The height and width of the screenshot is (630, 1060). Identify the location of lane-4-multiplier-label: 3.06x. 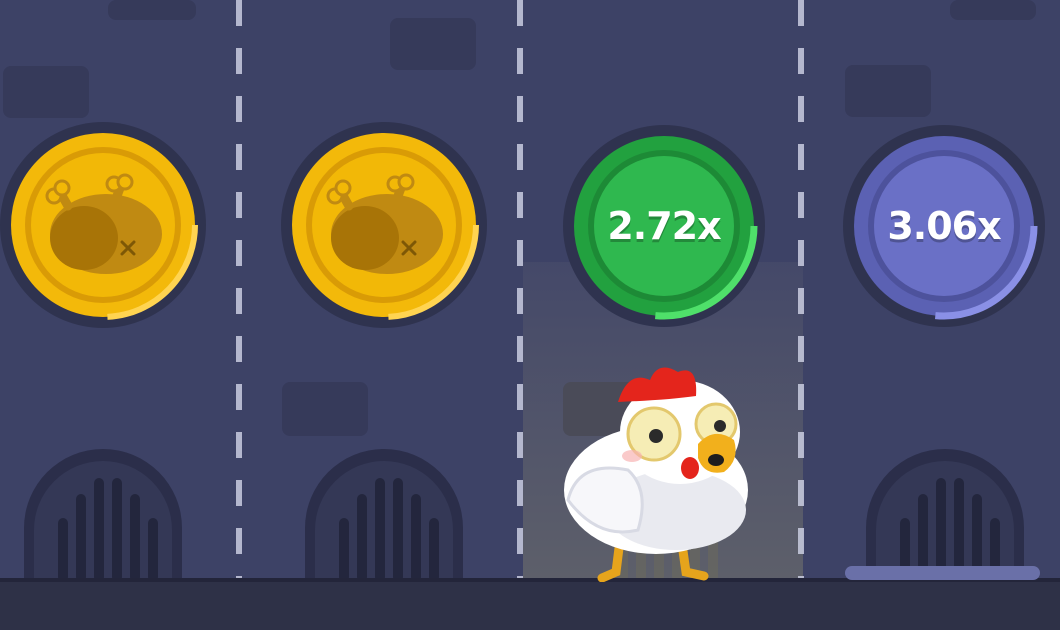
(944, 226).